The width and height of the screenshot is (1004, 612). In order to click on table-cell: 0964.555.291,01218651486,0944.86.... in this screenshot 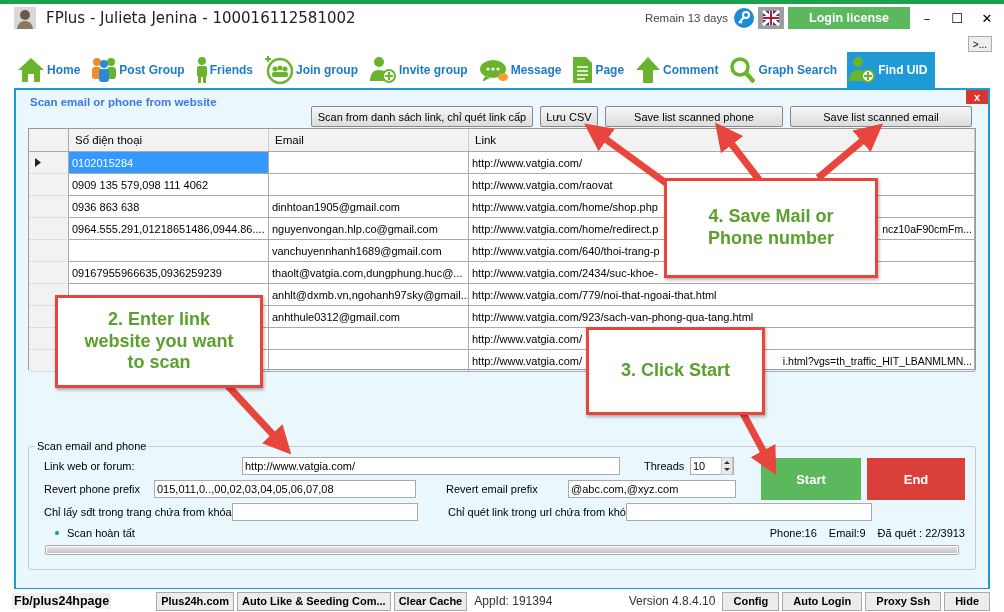, I will do `click(169, 229)`.